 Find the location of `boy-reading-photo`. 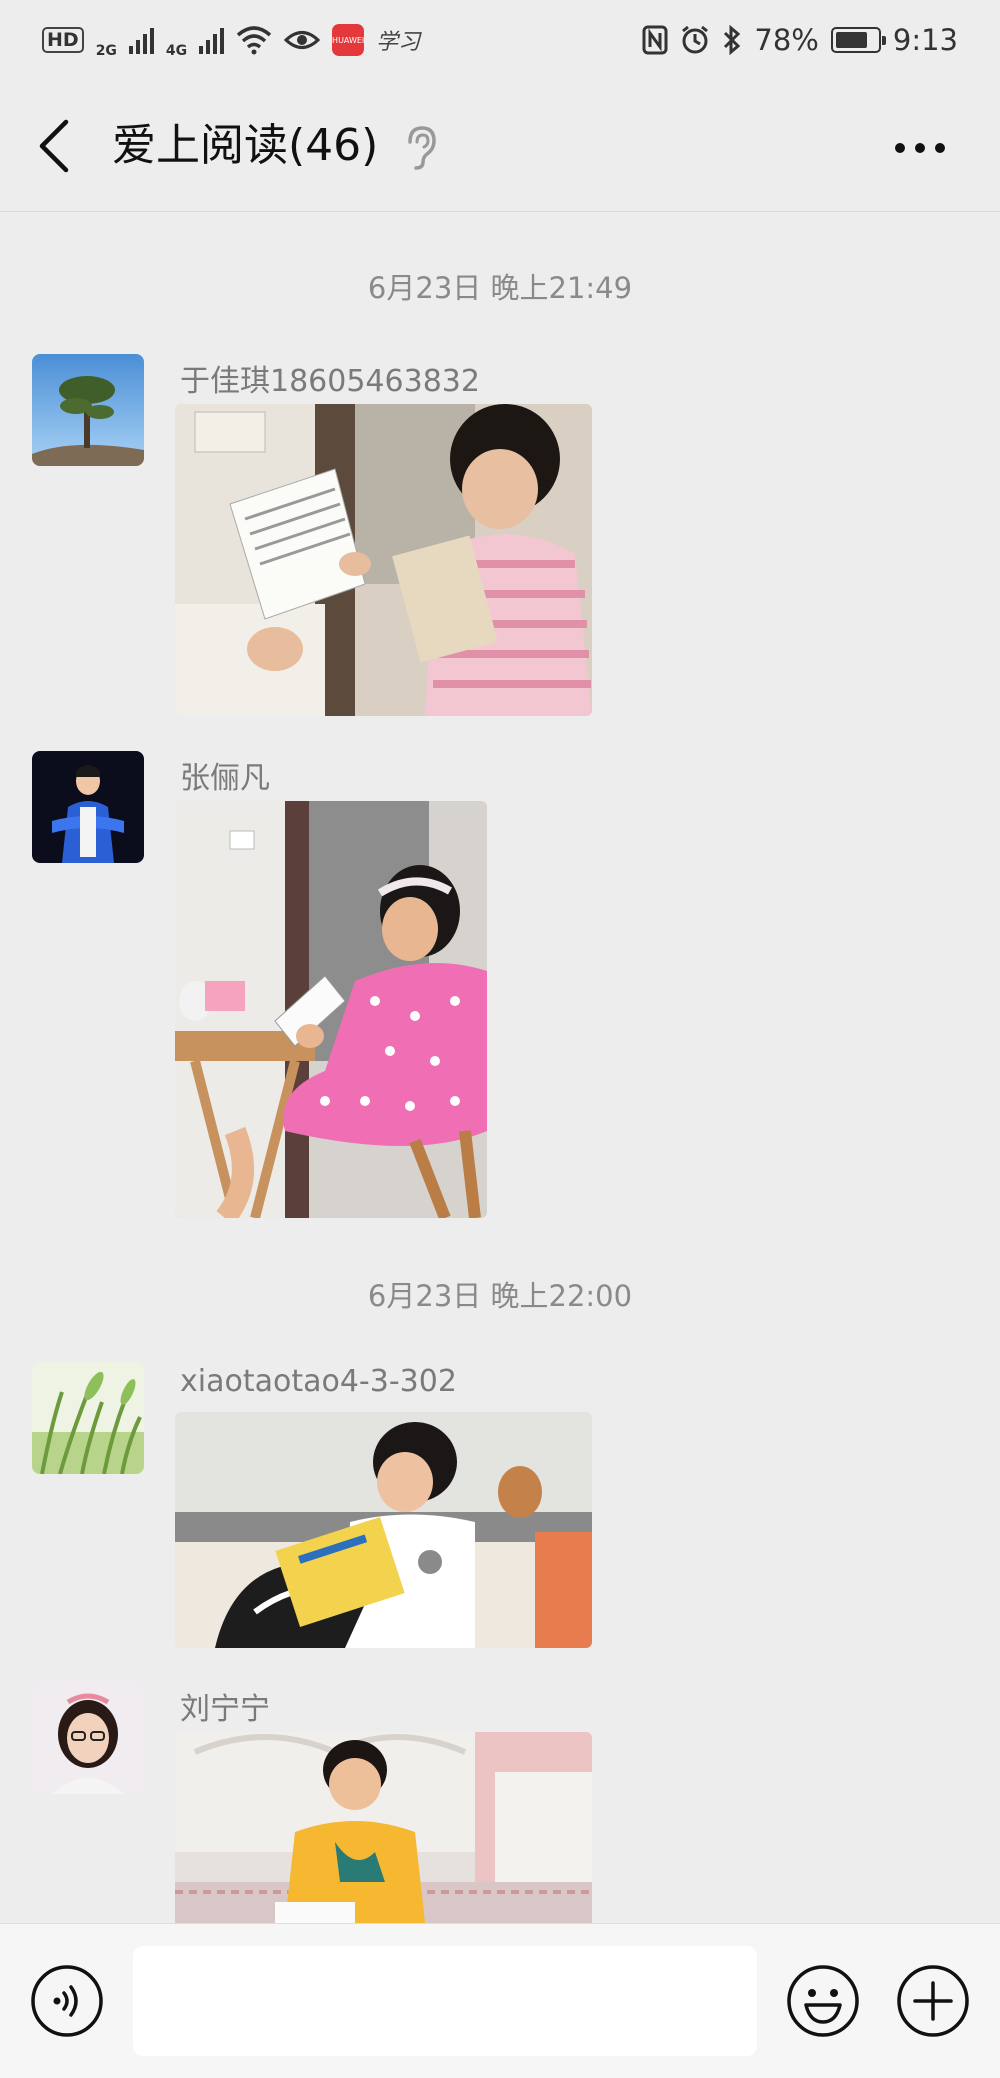

boy-reading-photo is located at coordinates (383, 1827).